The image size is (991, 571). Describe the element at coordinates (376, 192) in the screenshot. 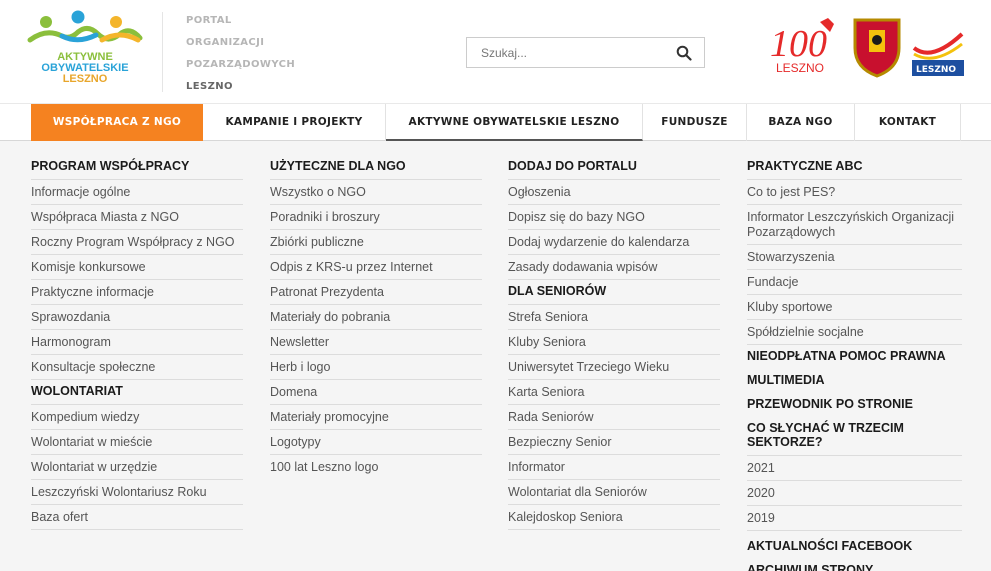

I see `menu-link: Wszystko o NGO` at that location.